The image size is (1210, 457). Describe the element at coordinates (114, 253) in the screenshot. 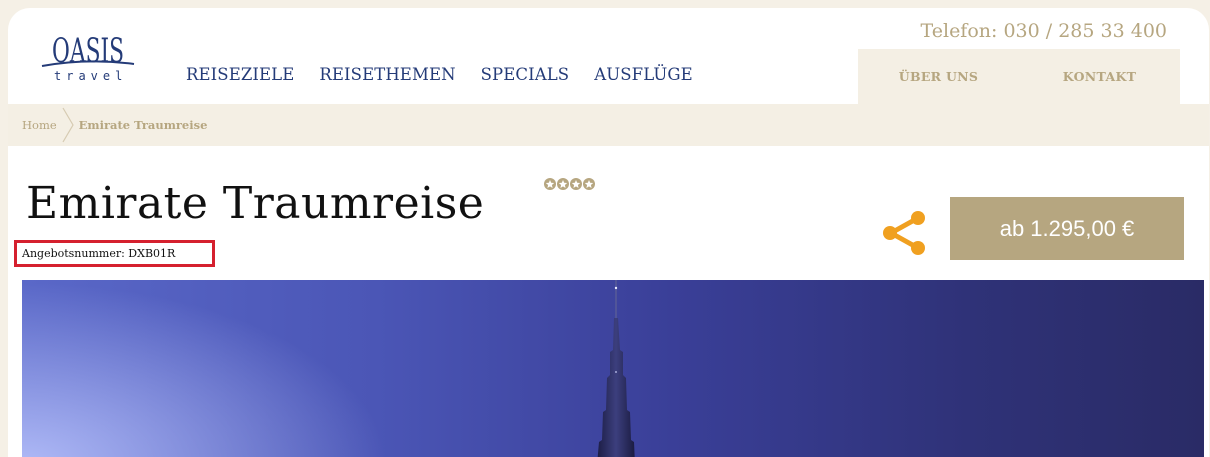

I see `offer-number: Angebotsnummer: DXB01R` at that location.